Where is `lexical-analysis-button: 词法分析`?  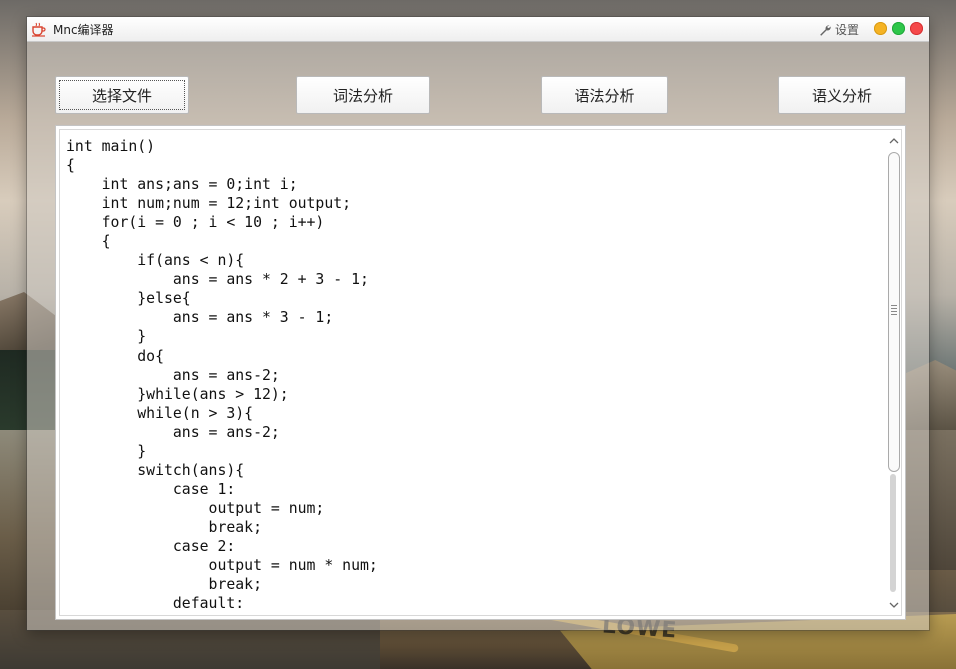 lexical-analysis-button: 词法分析 is located at coordinates (363, 95).